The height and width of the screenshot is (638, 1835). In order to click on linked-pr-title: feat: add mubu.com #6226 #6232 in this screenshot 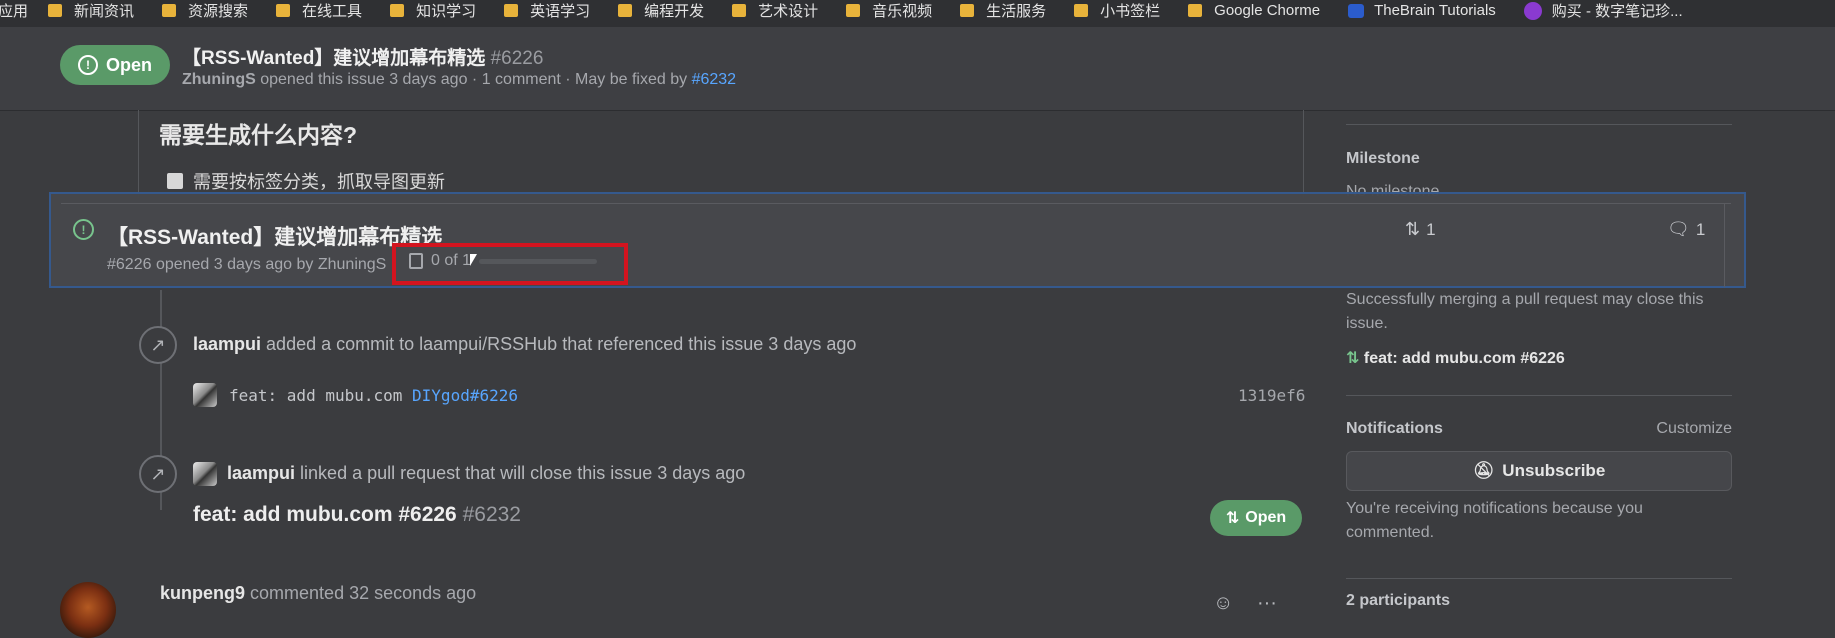, I will do `click(357, 515)`.